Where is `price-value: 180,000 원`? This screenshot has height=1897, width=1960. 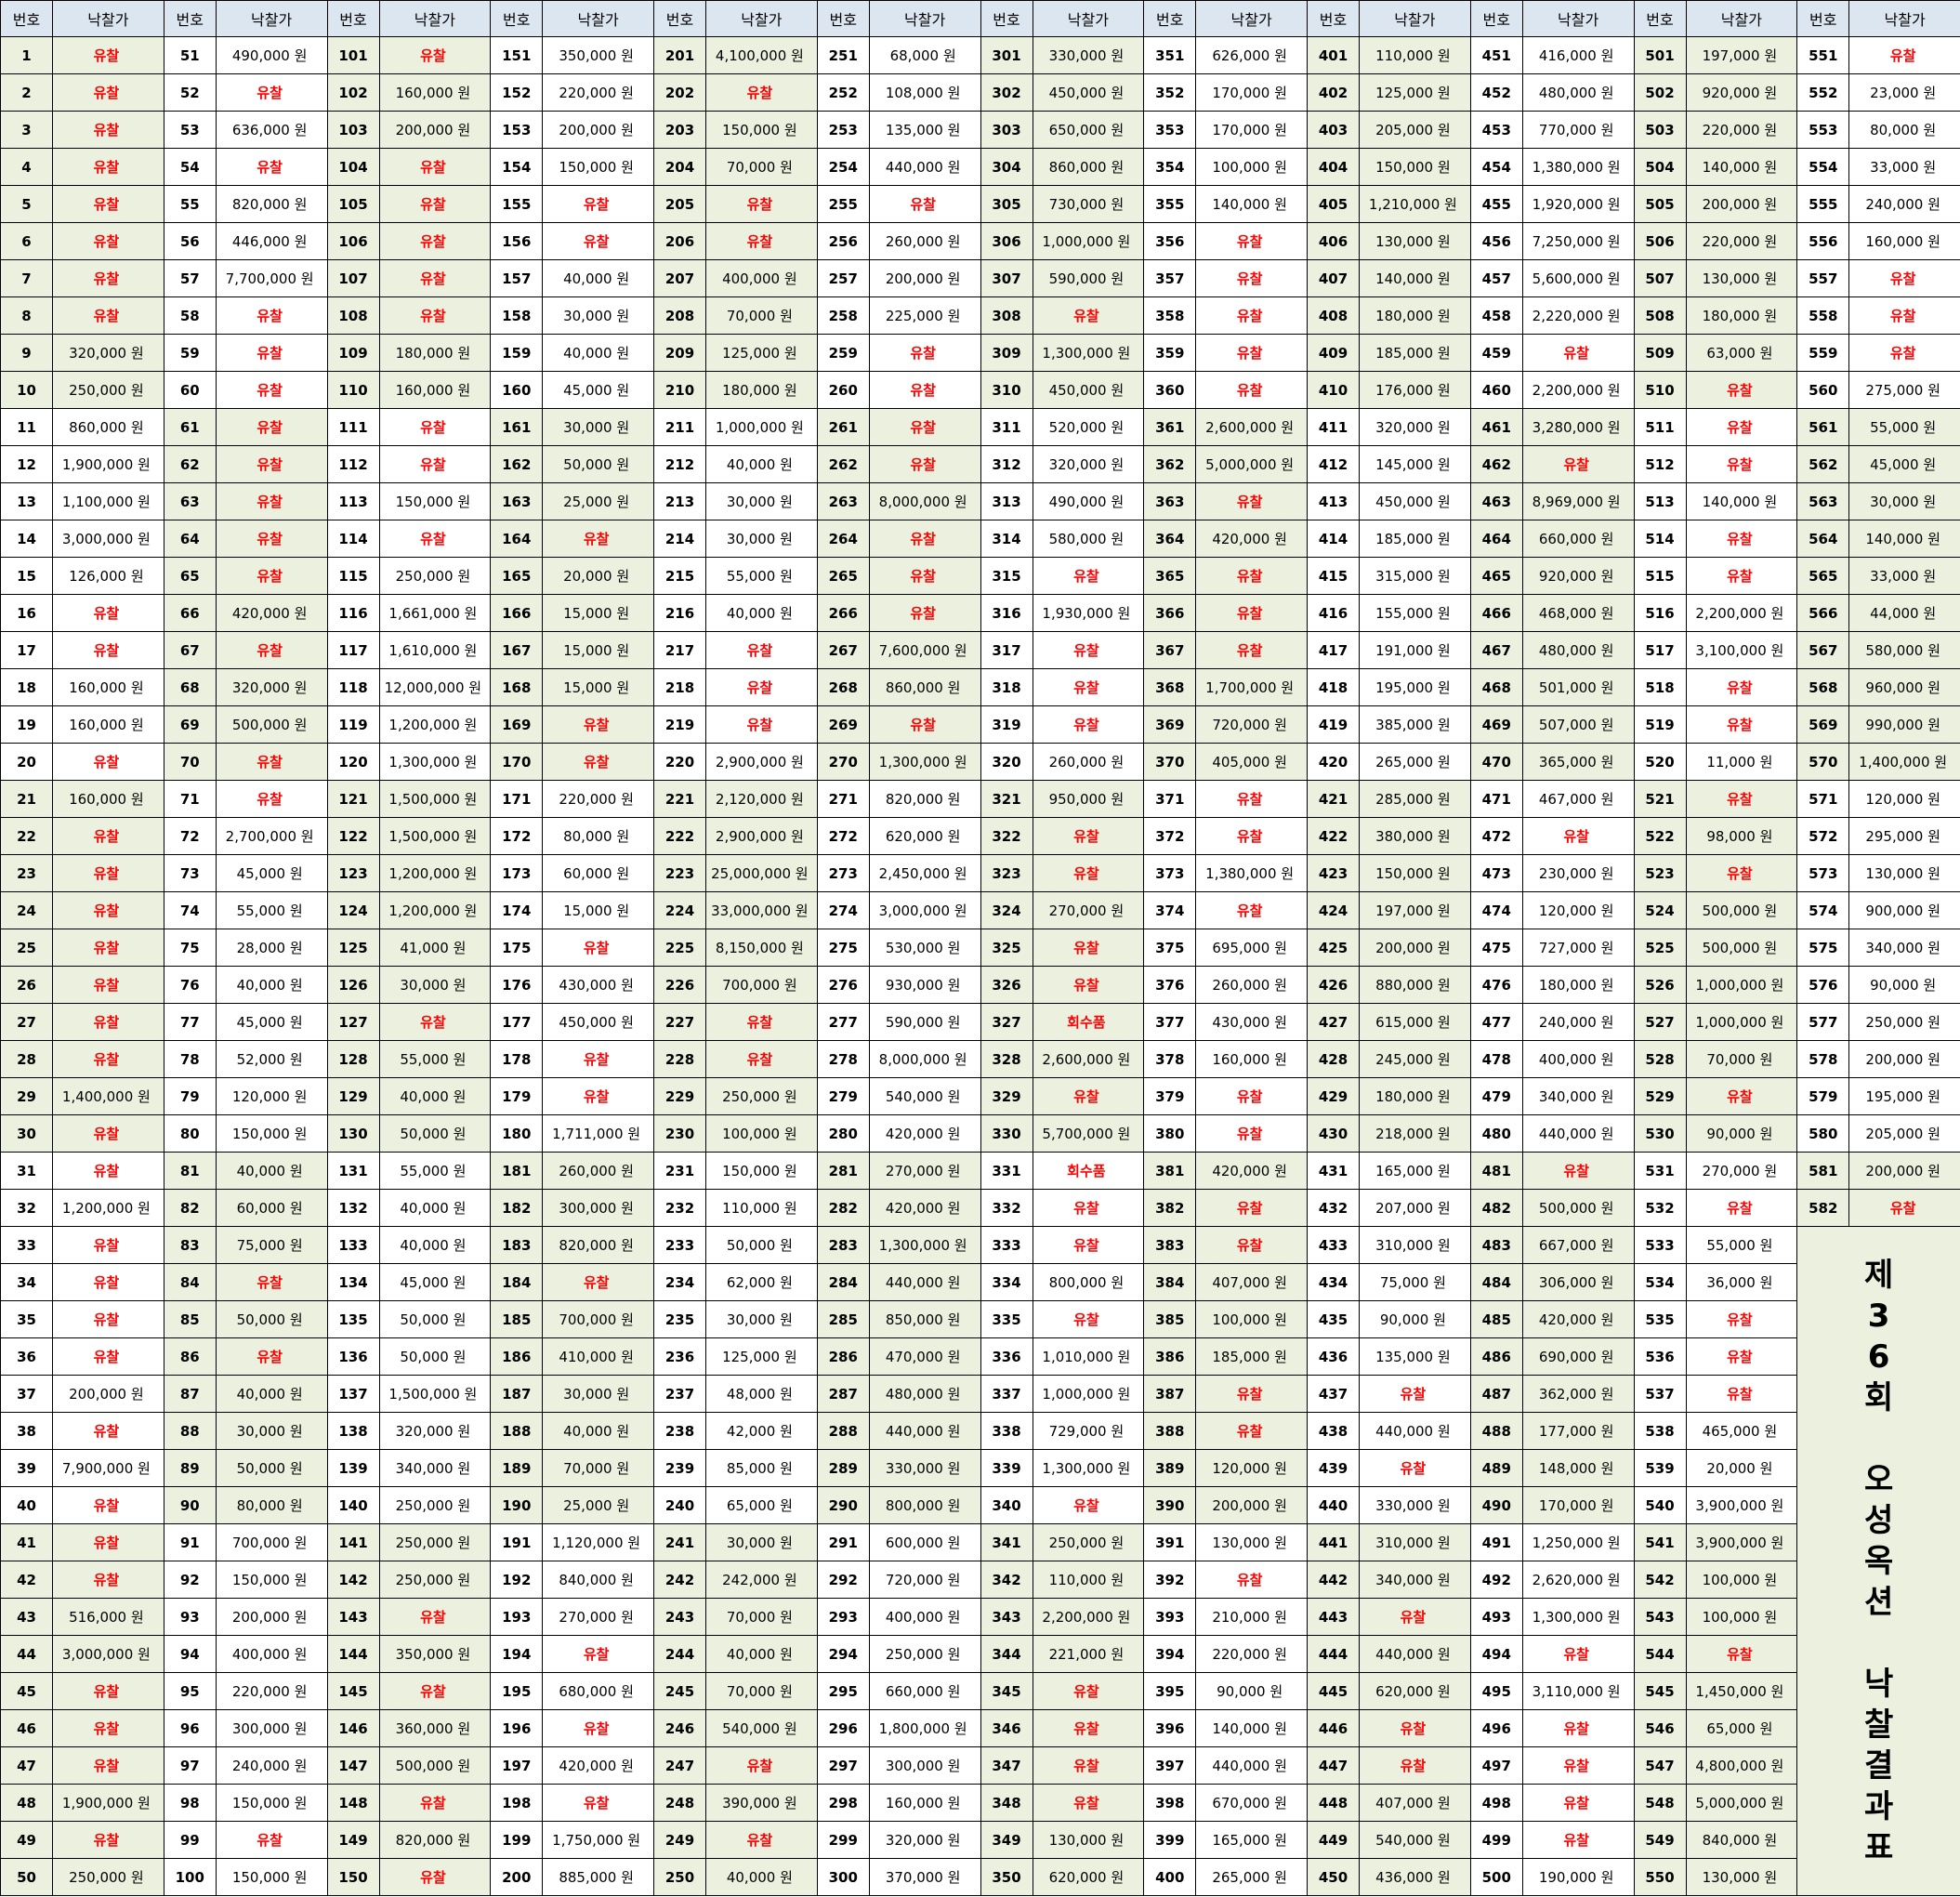 price-value: 180,000 원 is located at coordinates (1578, 985).